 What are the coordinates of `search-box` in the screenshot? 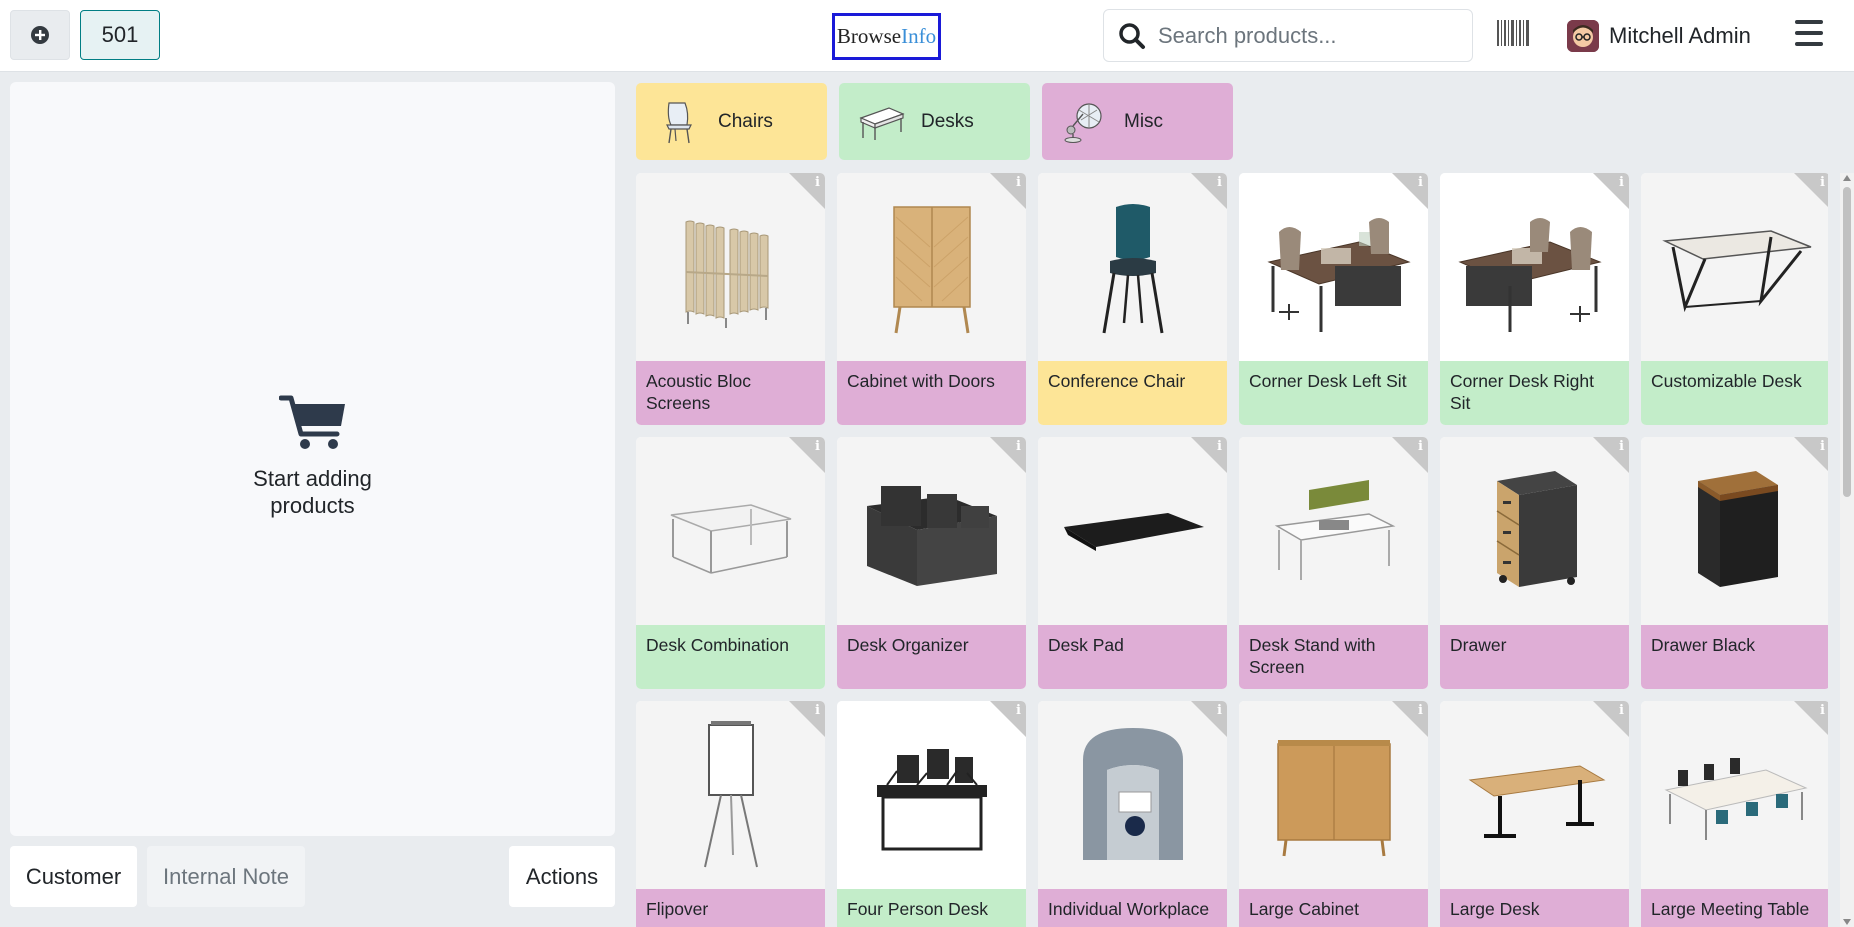 It's located at (1288, 35).